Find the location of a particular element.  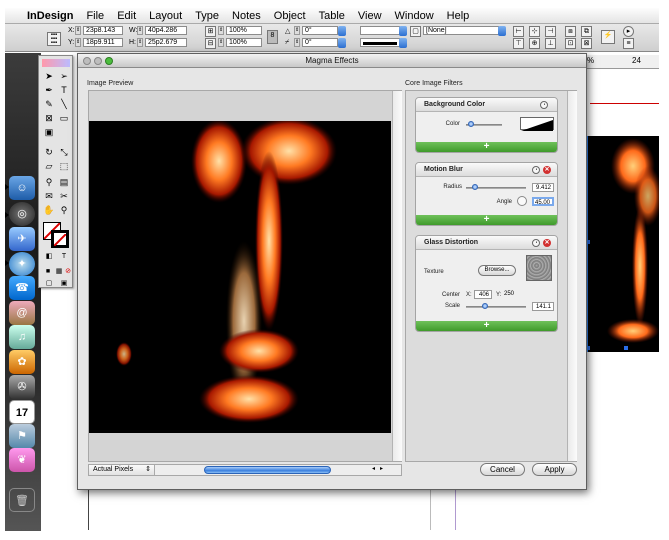

scale-x-field: 100% is located at coordinates (244, 30).